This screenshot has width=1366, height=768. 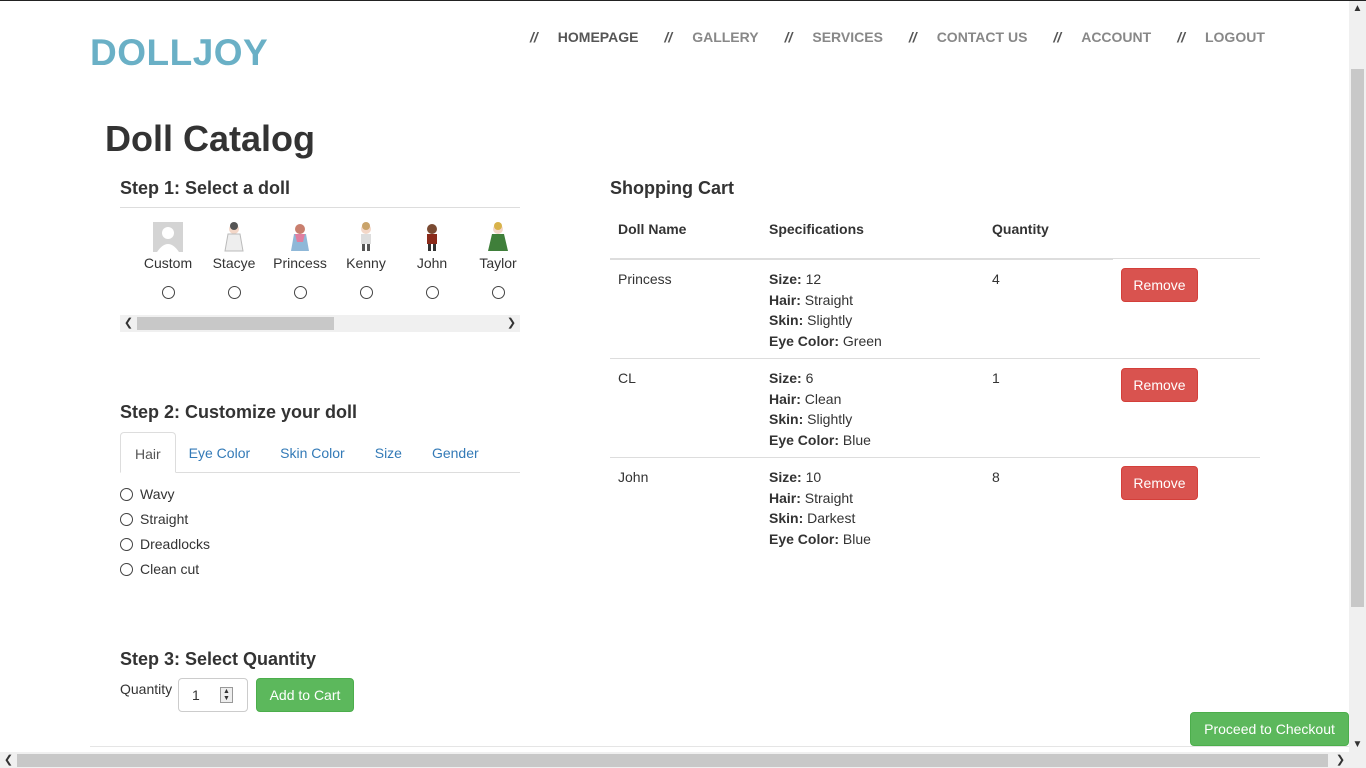 I want to click on spec-label: Skin:, so click(x=786, y=518).